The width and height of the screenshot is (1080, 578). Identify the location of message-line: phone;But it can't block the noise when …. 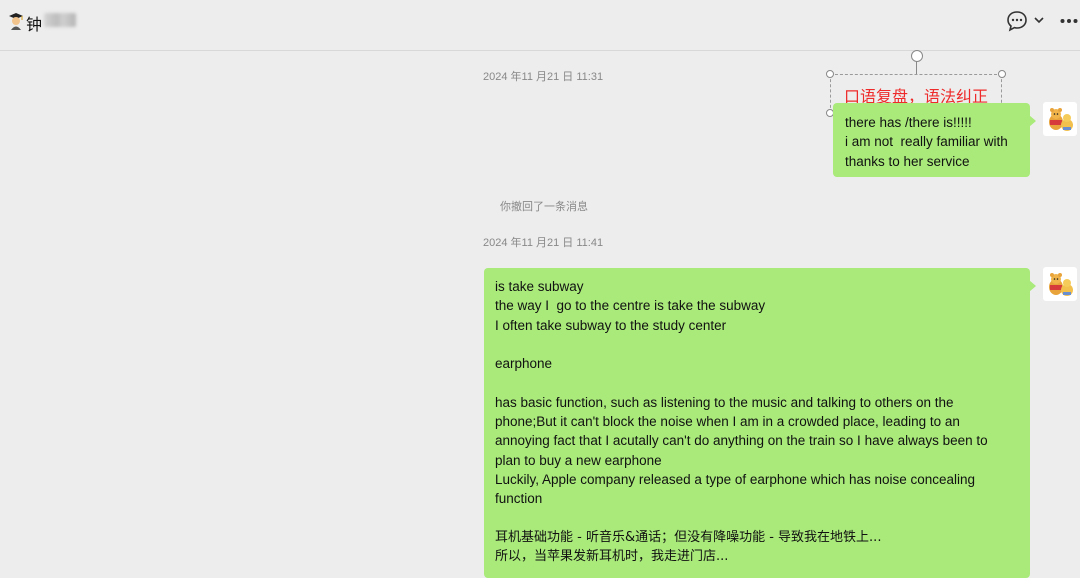
(727, 422).